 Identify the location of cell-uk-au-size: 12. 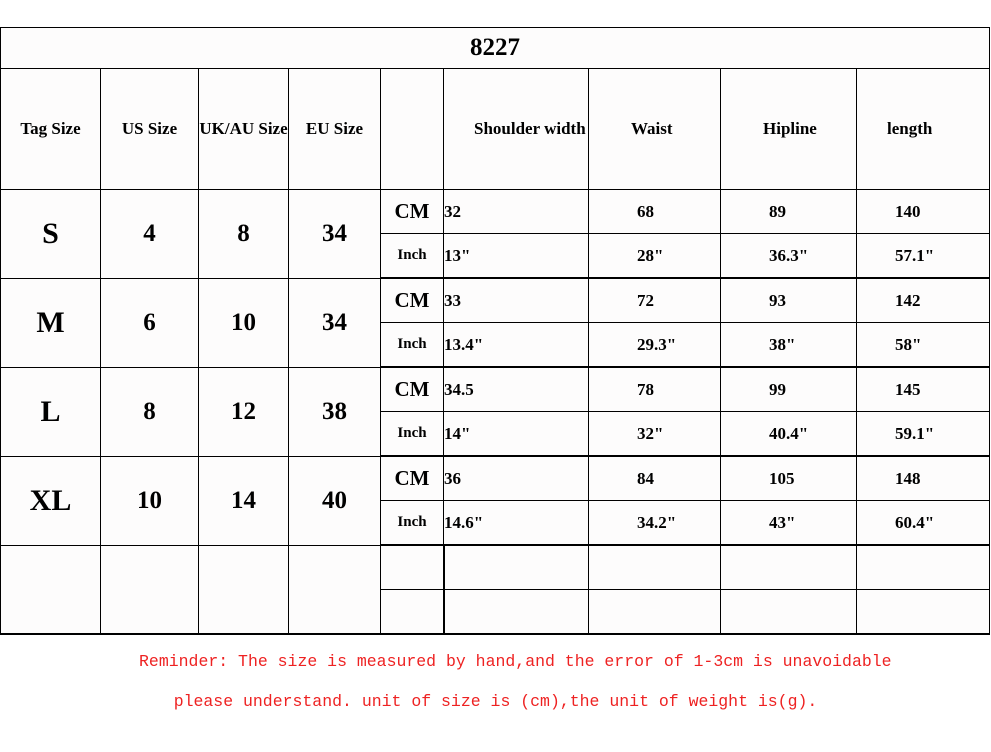
(243, 411).